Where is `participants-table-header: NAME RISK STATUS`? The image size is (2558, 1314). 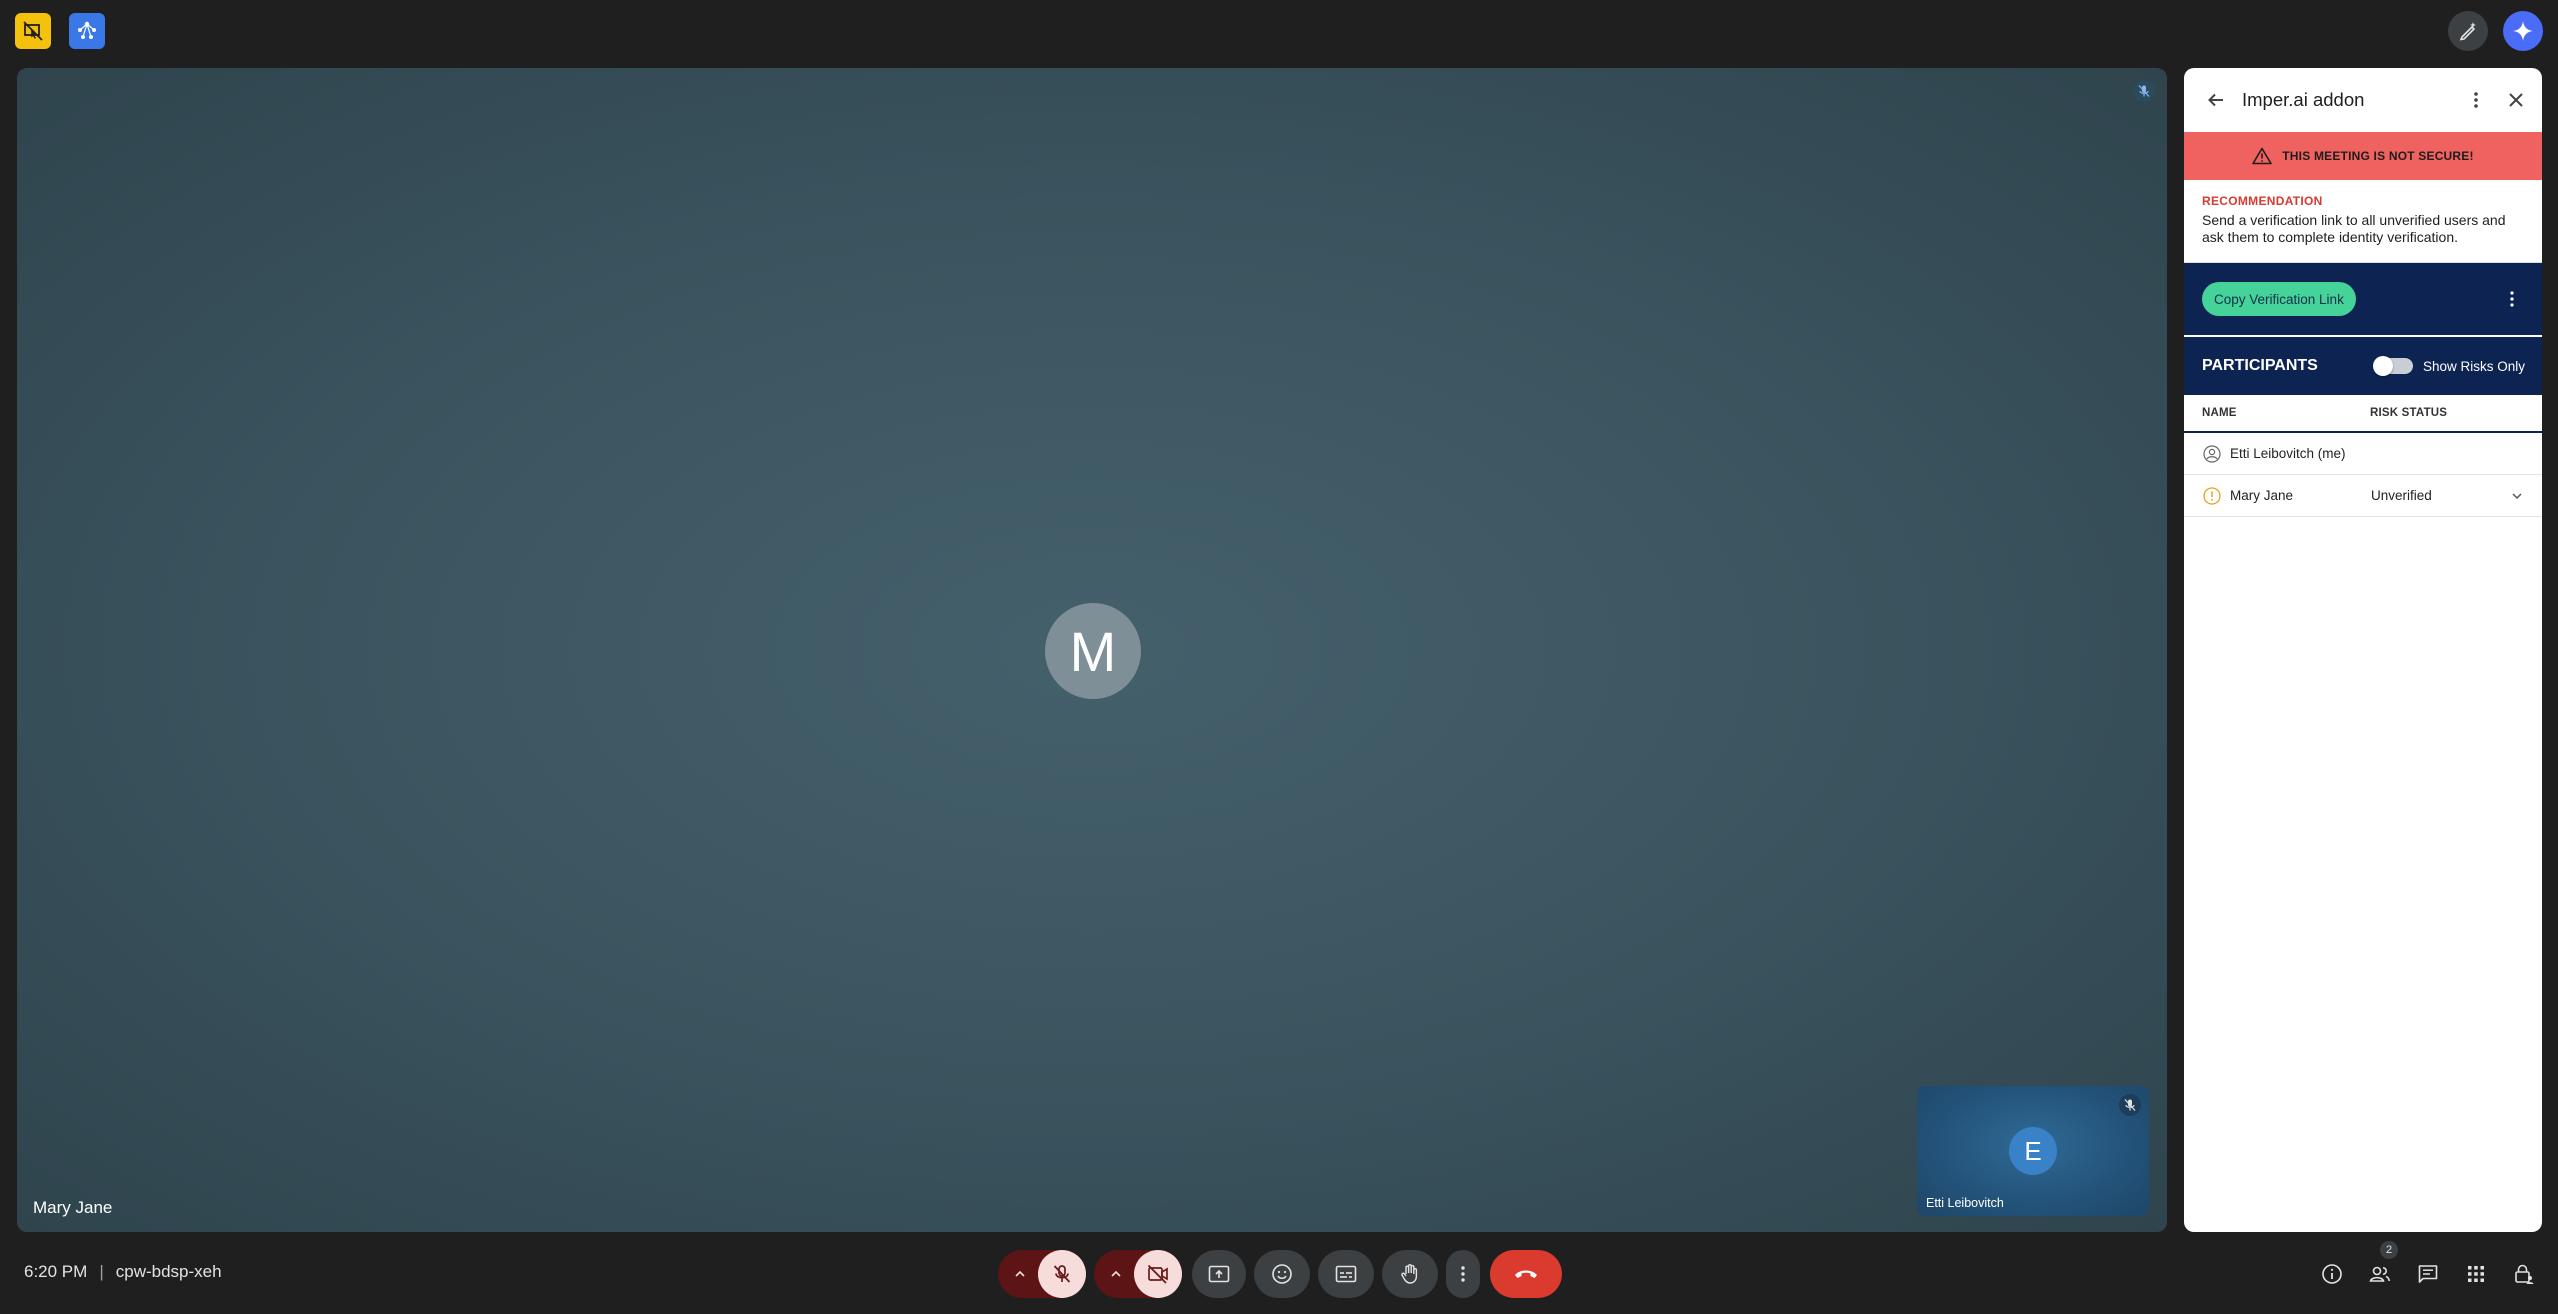 participants-table-header: NAME RISK STATUS is located at coordinates (2363, 414).